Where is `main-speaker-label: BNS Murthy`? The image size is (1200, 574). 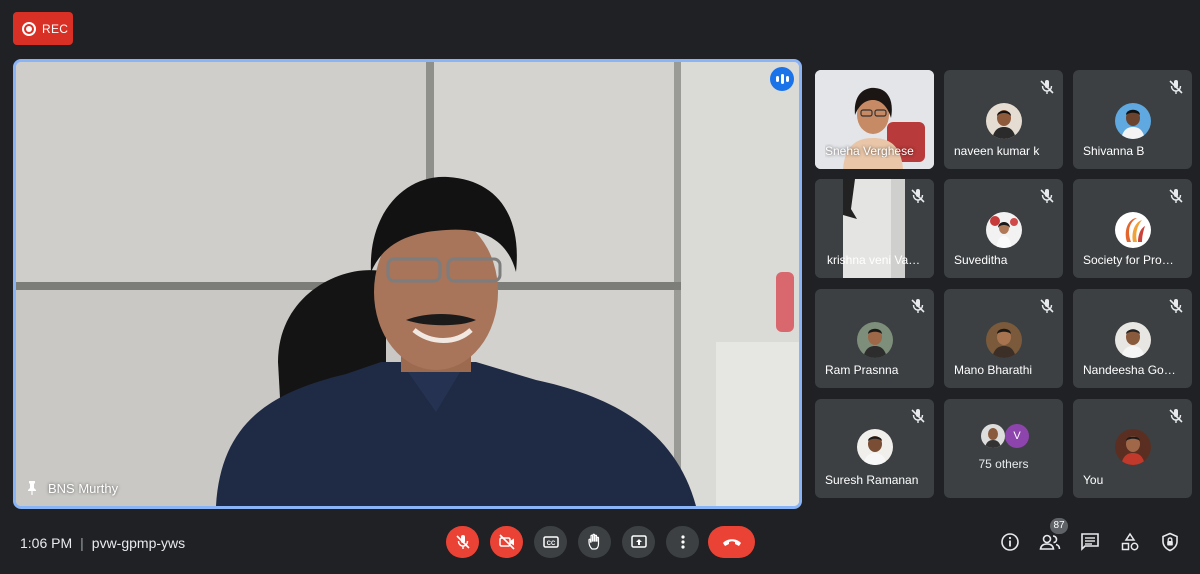 main-speaker-label: BNS Murthy is located at coordinates (83, 488).